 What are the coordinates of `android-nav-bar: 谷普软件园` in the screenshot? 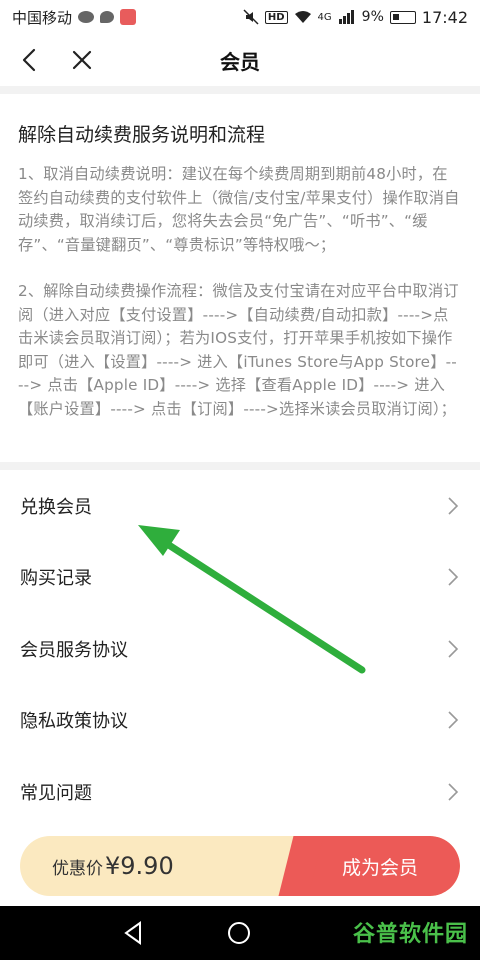 It's located at (240, 933).